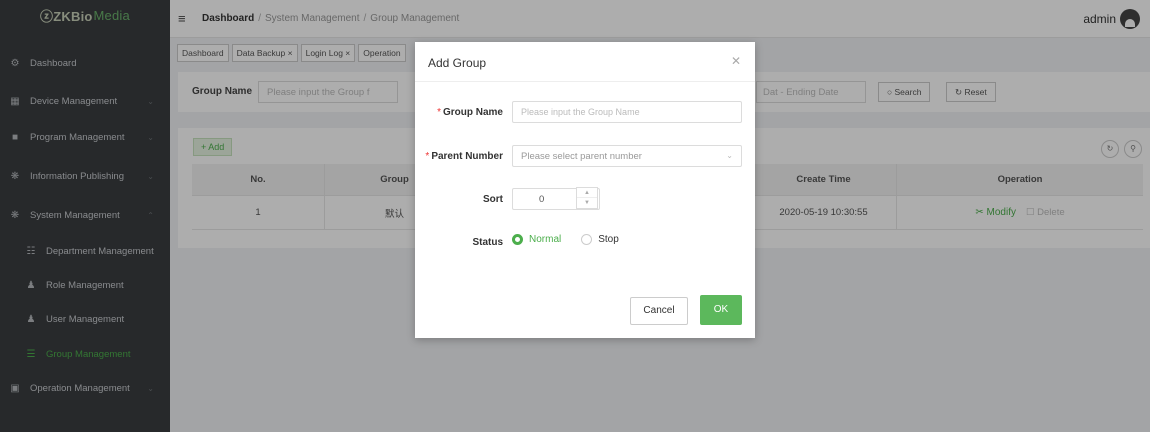 The height and width of the screenshot is (432, 1150). Describe the element at coordinates (587, 193) in the screenshot. I see `increment-icon: ▲` at that location.